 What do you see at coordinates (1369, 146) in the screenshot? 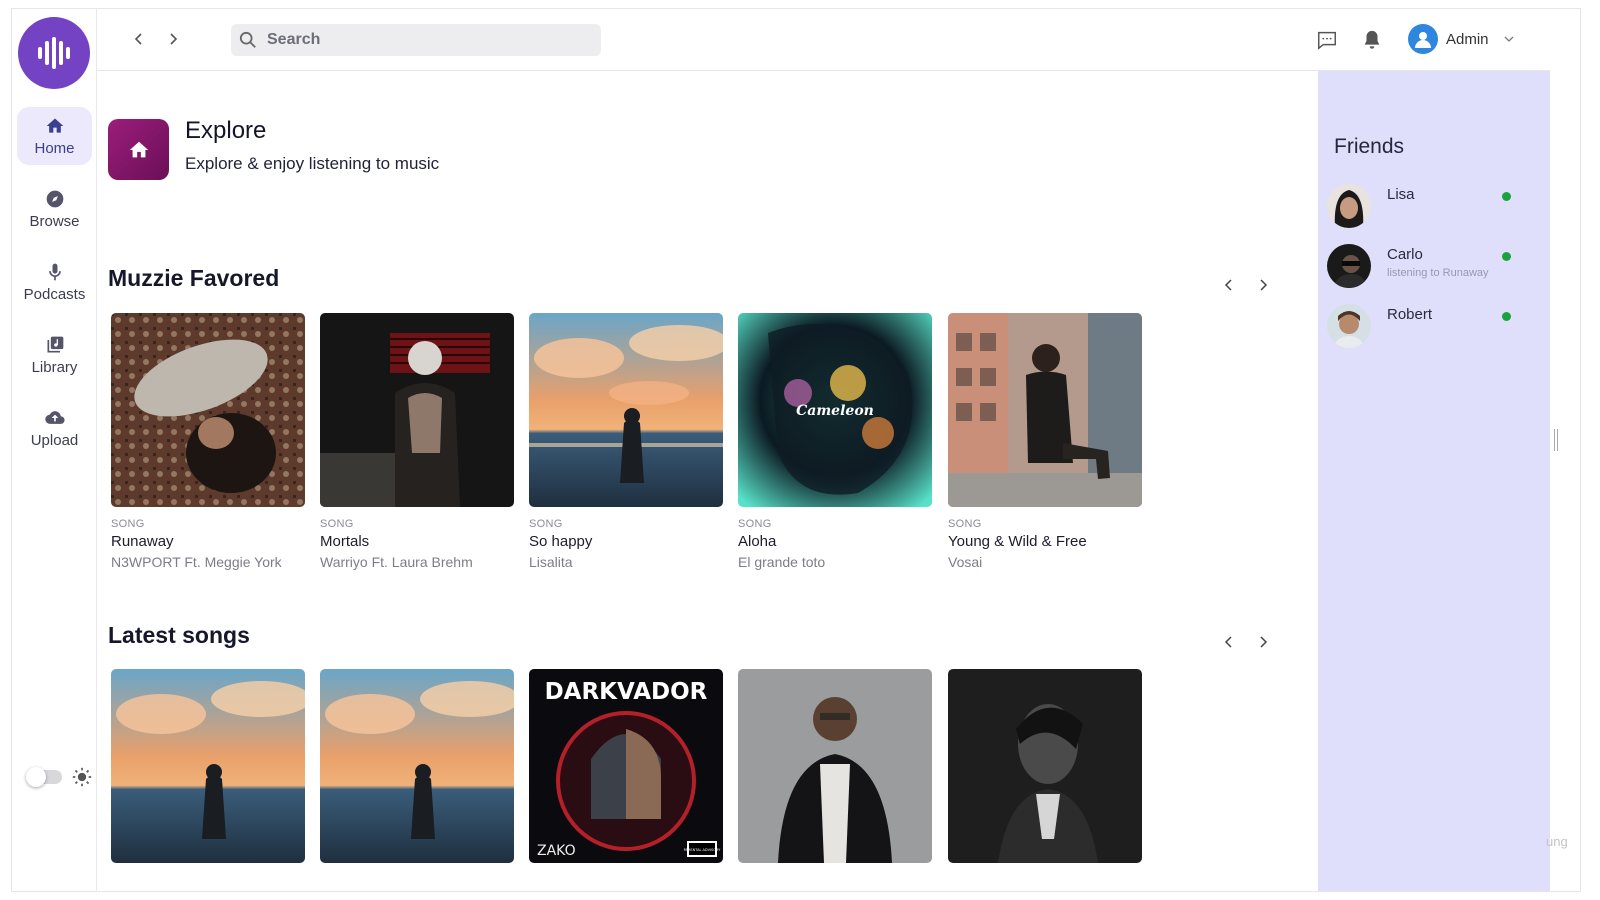
I see `friends-title: Friends` at bounding box center [1369, 146].